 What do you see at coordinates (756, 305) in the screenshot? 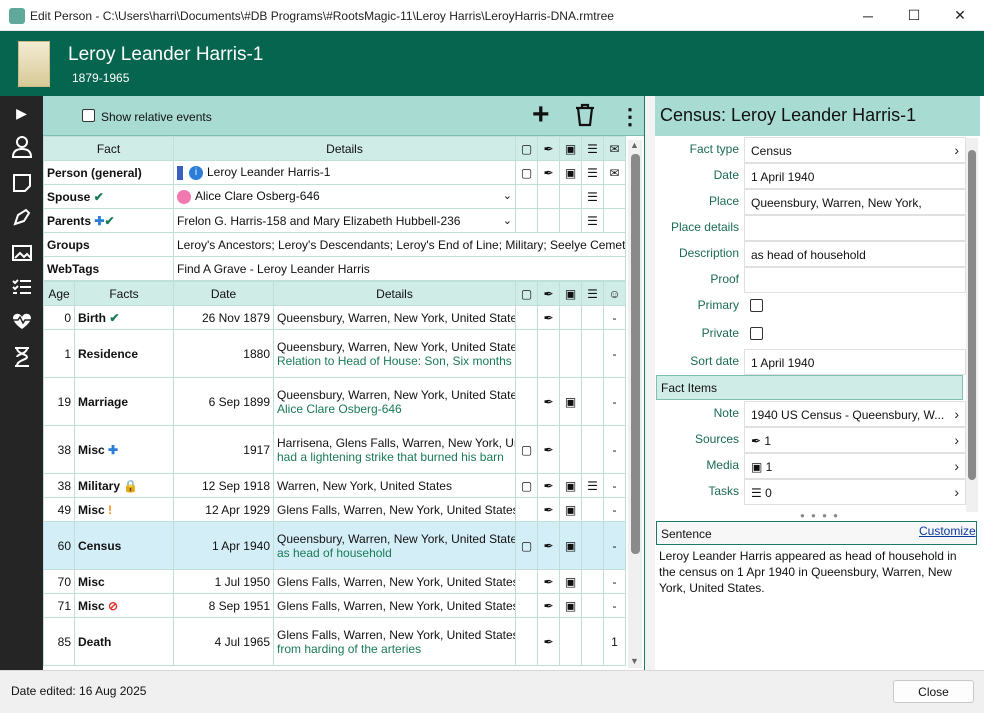
I see `primary-checkbox` at bounding box center [756, 305].